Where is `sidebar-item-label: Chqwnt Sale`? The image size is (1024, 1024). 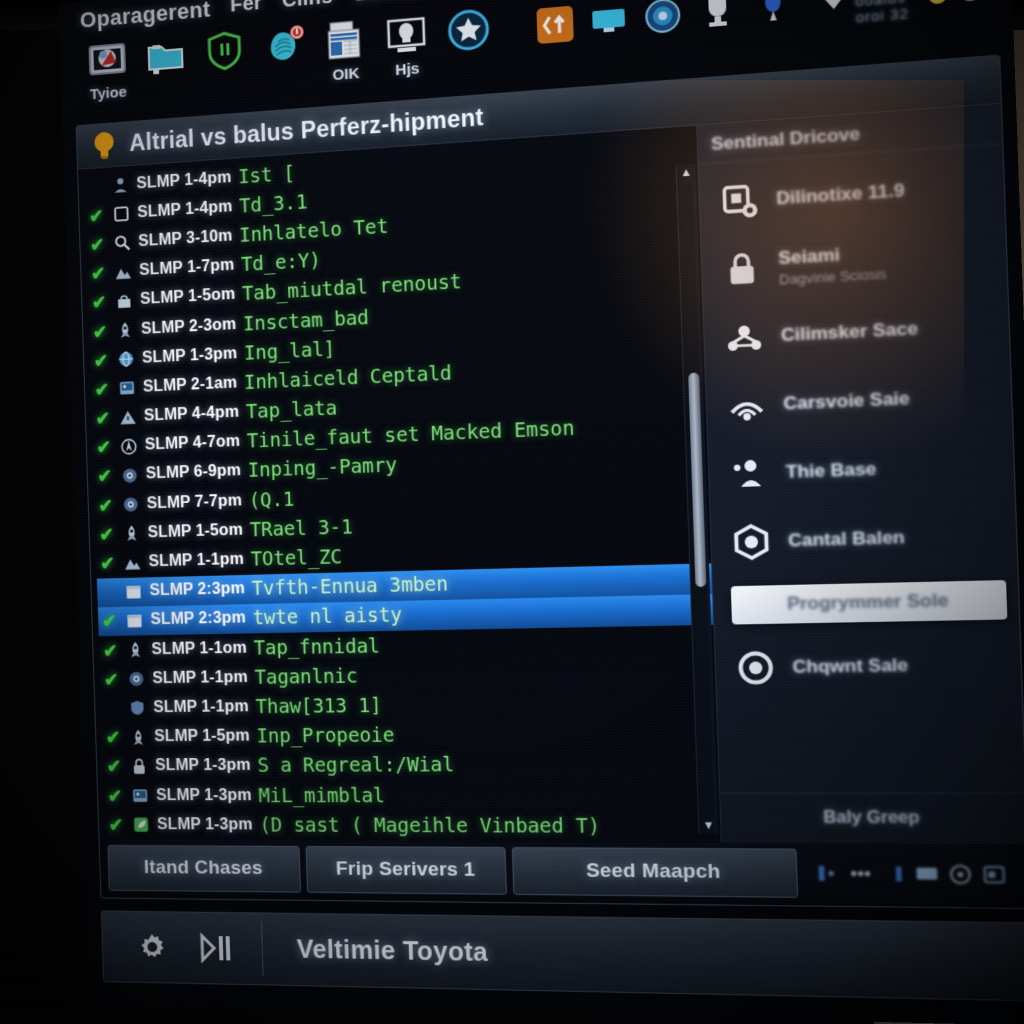
sidebar-item-label: Chqwnt Sale is located at coordinates (850, 666).